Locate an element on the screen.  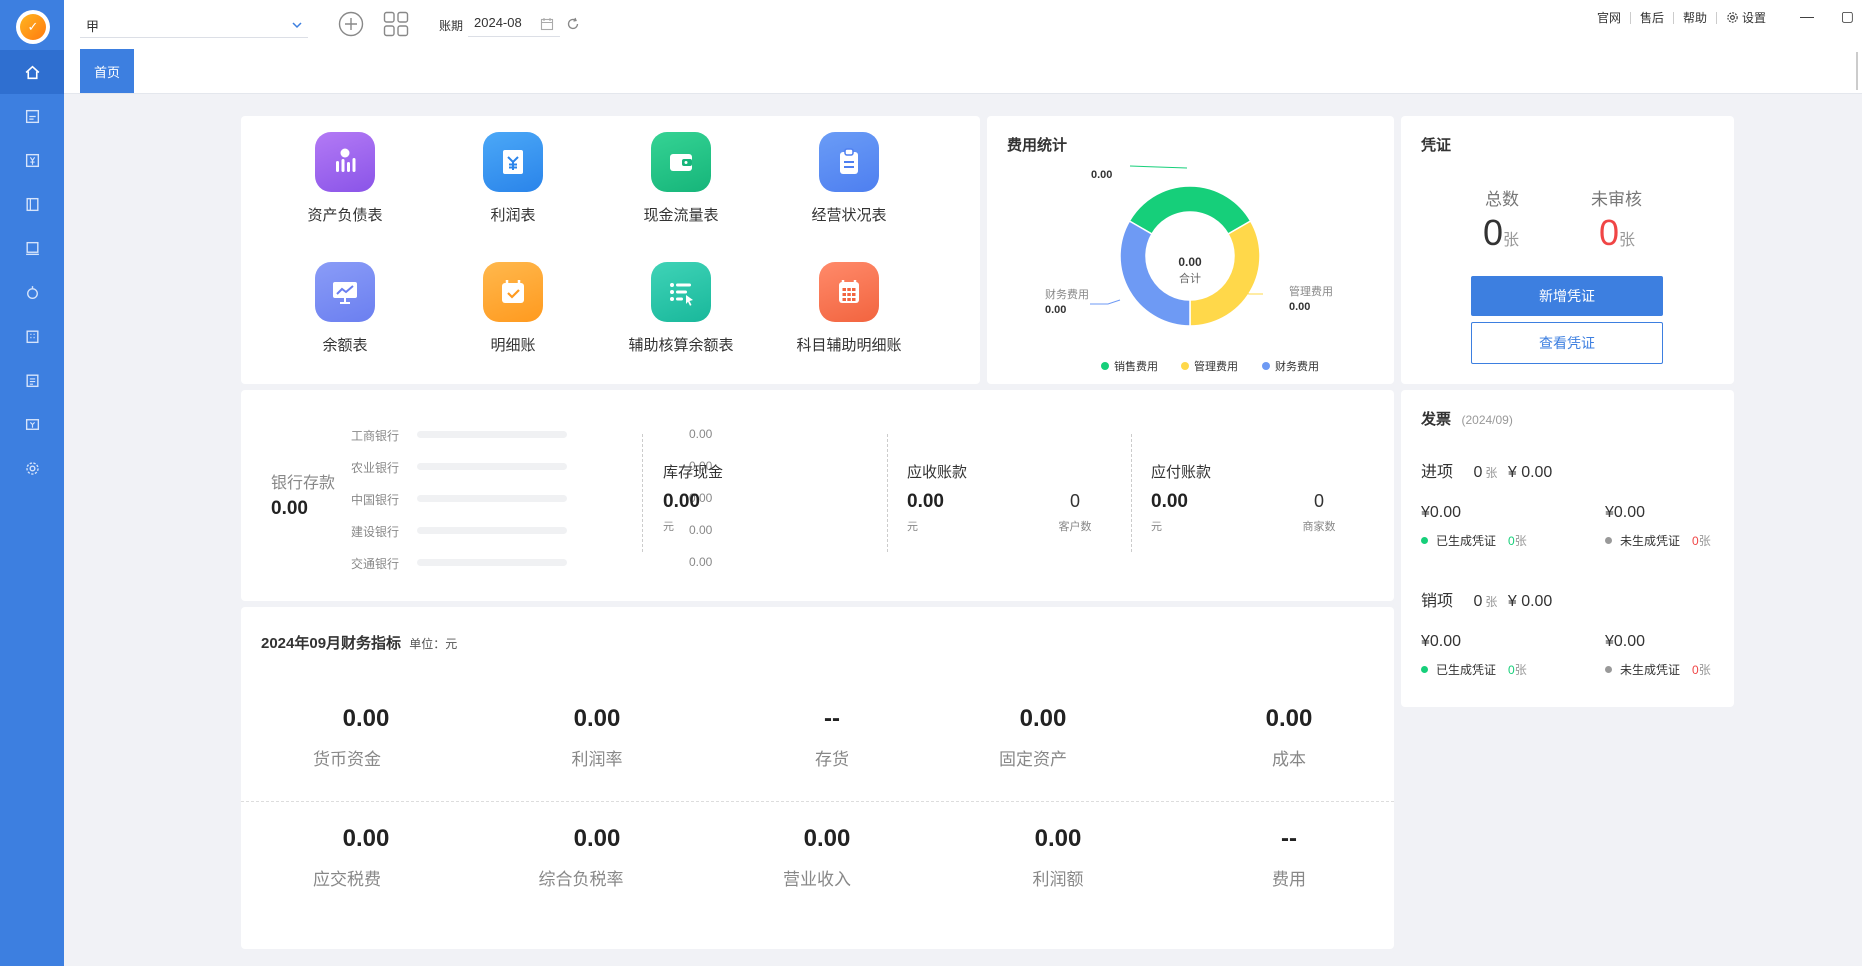
report-label: 明细账 is located at coordinates (513, 345).